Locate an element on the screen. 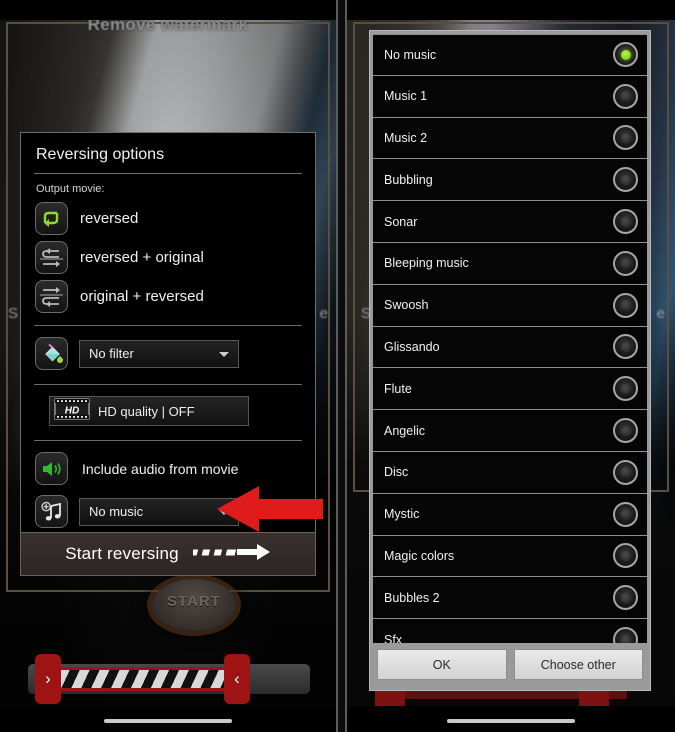  include-audio-label: Include audio from movie is located at coordinates (160, 468).